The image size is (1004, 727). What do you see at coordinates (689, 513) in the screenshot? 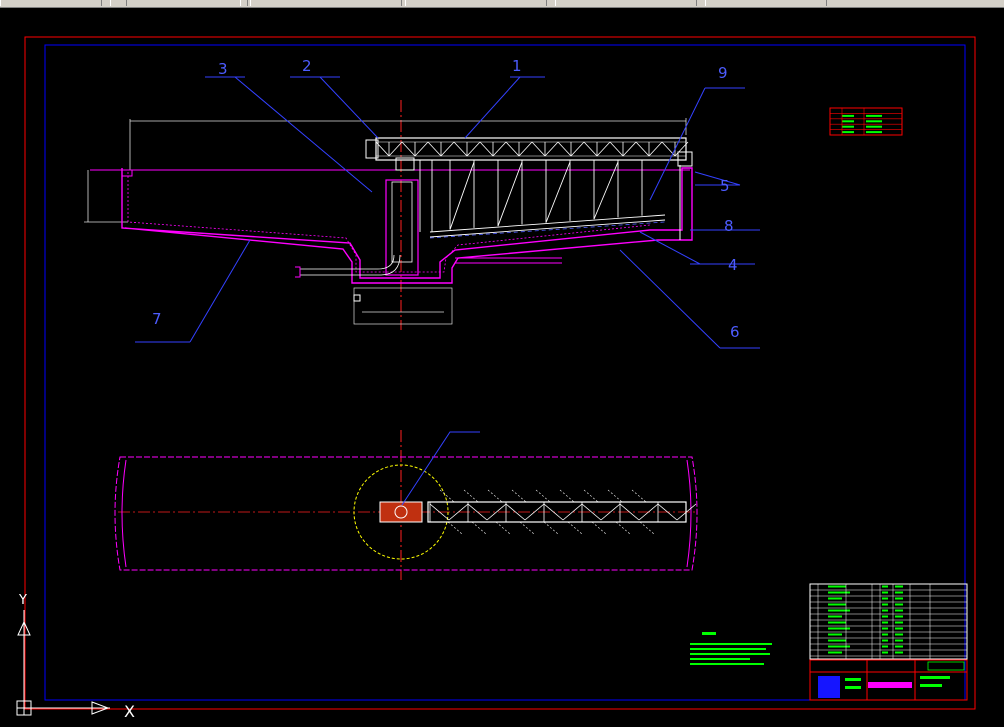
I see `plan-tank-wall-right` at bounding box center [689, 513].